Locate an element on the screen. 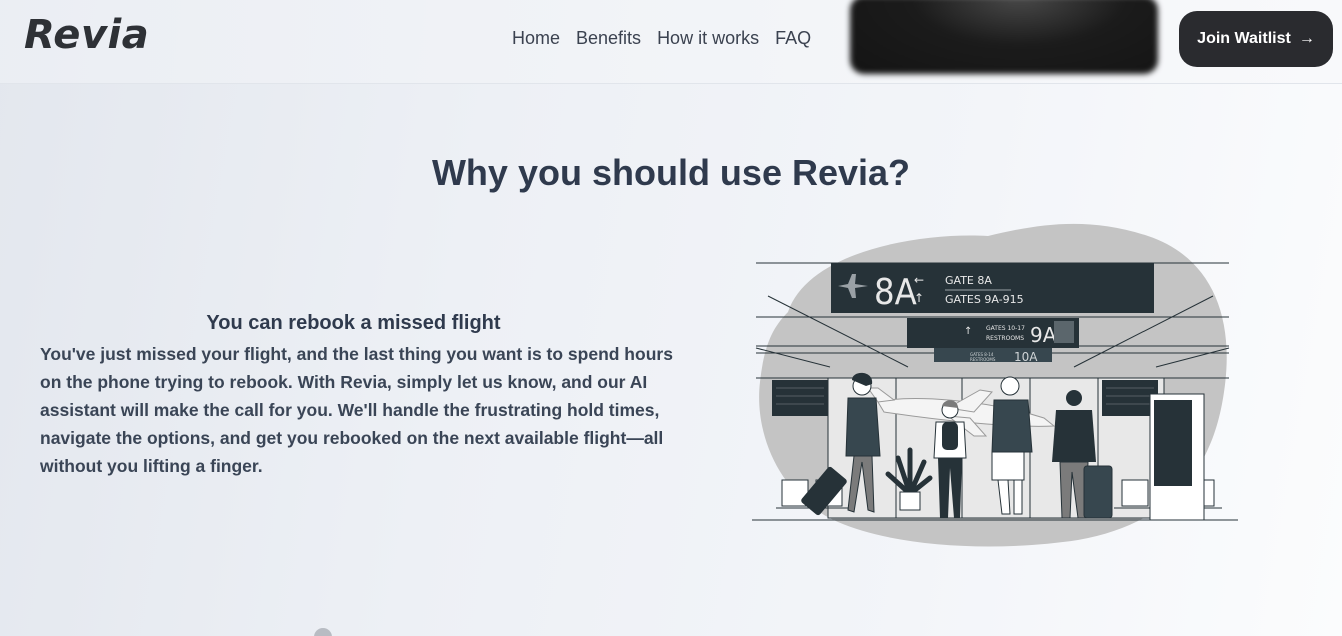 Image resolution: width=1342 pixels, height=636 pixels. benefit-title: You can rebook a missed flight is located at coordinates (353, 323).